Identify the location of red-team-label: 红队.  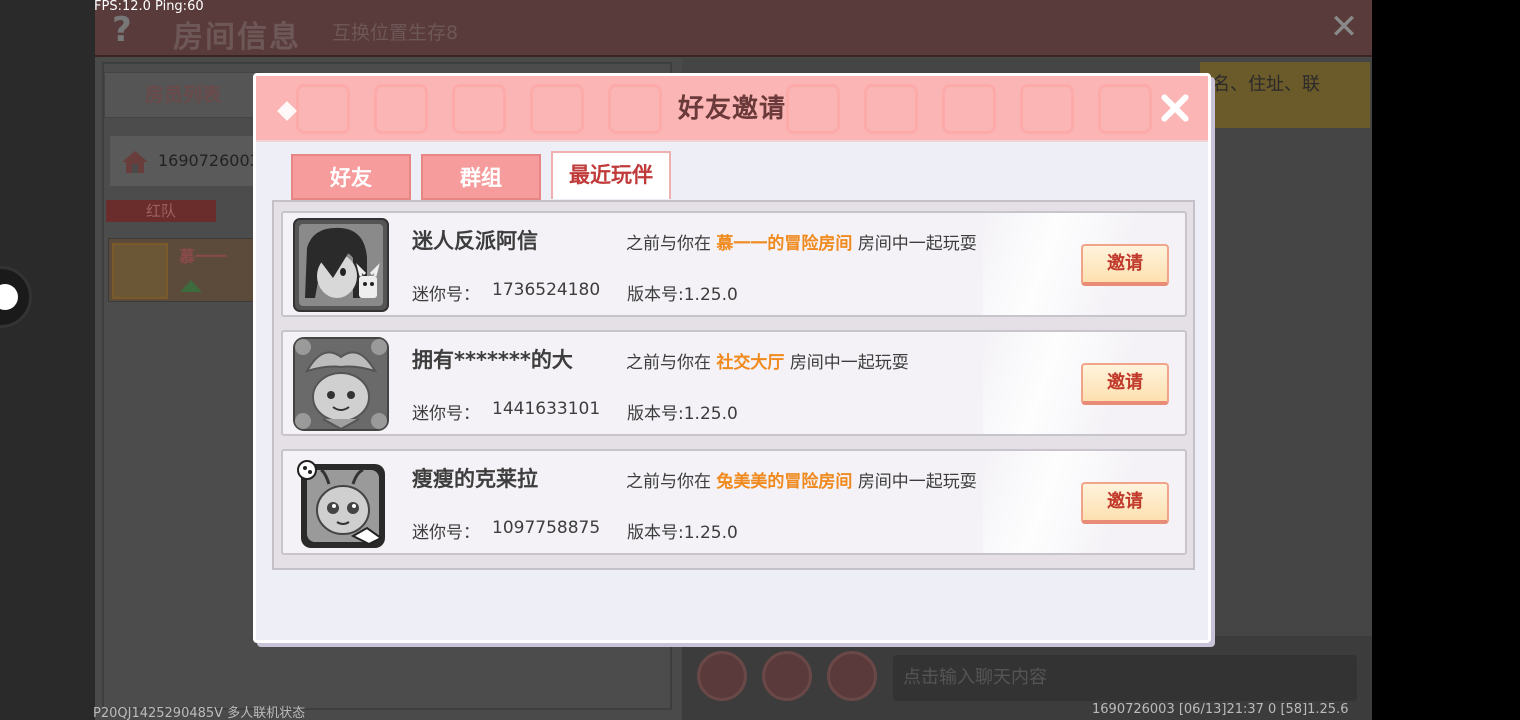
(161, 211).